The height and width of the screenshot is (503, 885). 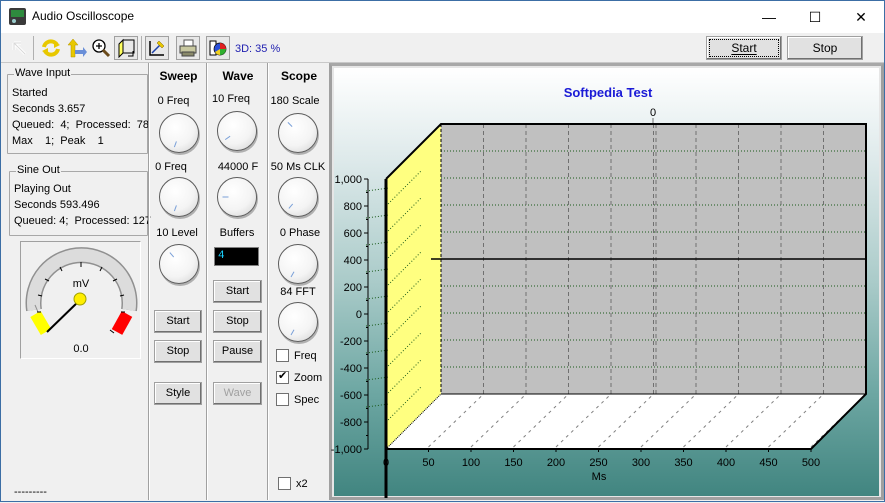 What do you see at coordinates (641, 463) in the screenshot?
I see `x-tick-label: 300` at bounding box center [641, 463].